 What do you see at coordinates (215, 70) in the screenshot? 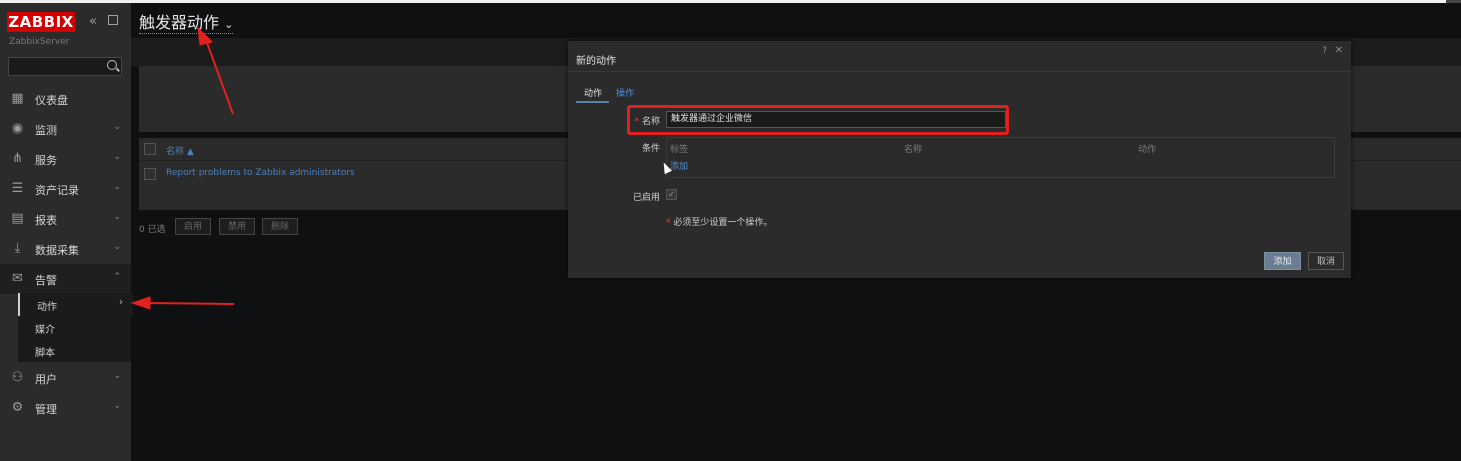
I see `arrow-to-title` at bounding box center [215, 70].